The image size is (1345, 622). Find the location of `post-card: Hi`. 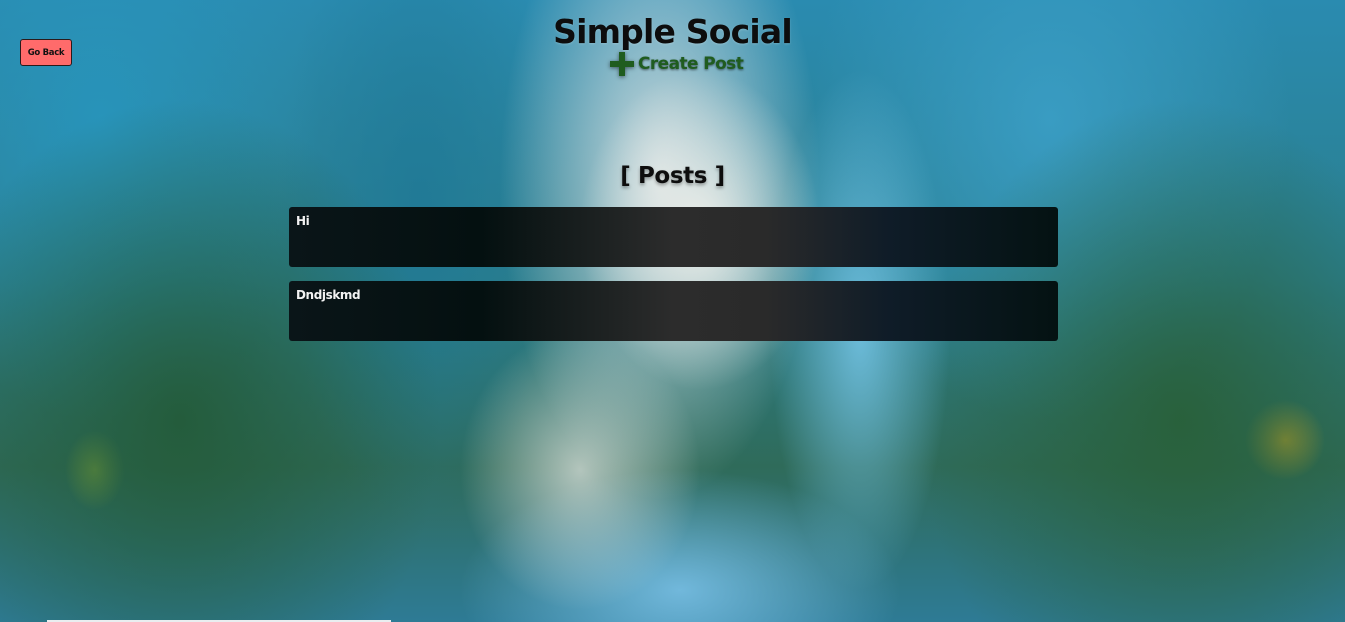

post-card: Hi is located at coordinates (673, 237).